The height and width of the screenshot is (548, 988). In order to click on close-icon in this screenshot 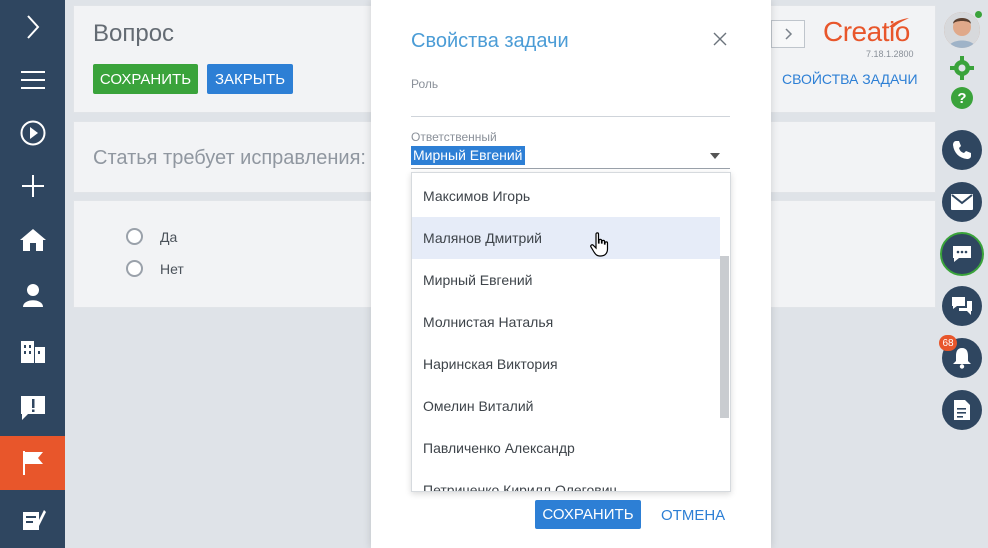, I will do `click(720, 39)`.